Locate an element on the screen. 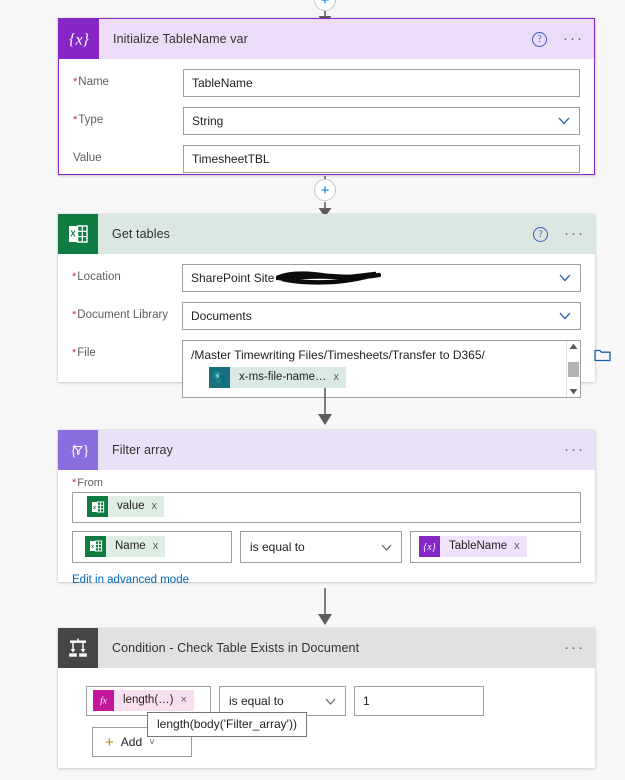  scroll-down-icon is located at coordinates (573, 391).